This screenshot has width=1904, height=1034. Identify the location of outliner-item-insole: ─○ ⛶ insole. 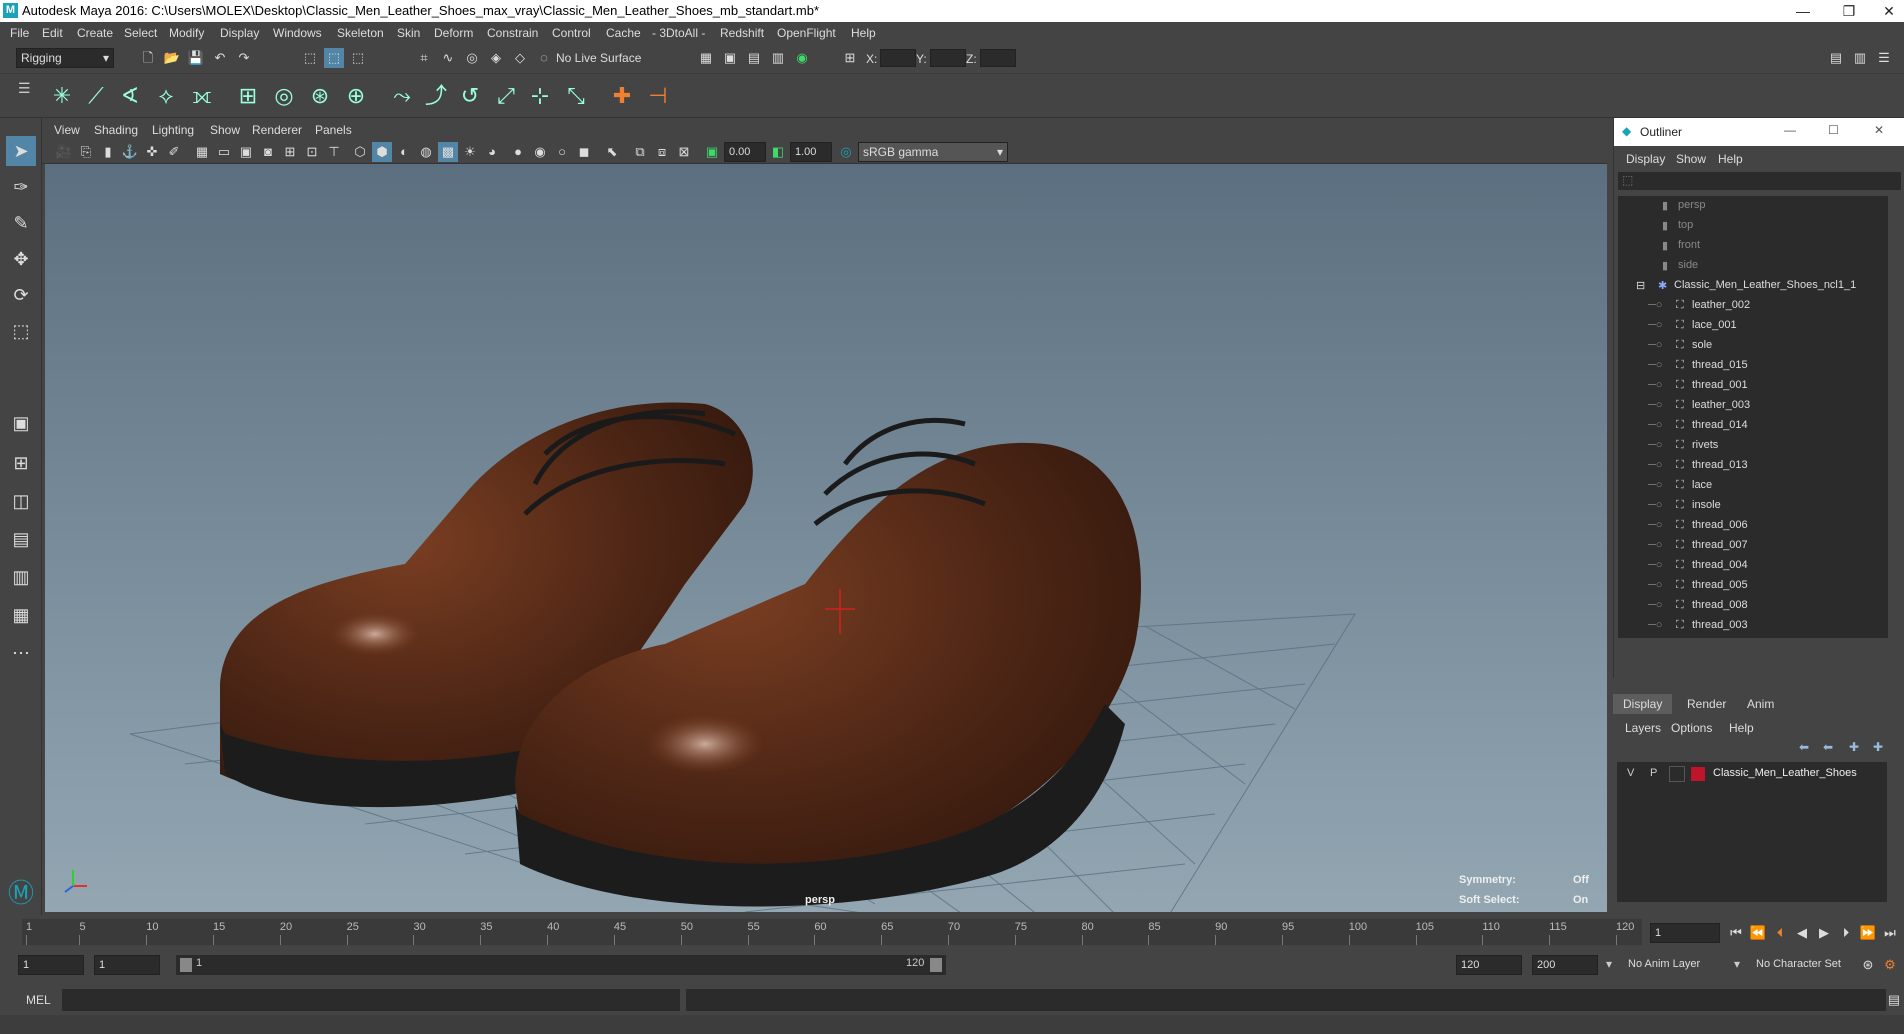
(1753, 506).